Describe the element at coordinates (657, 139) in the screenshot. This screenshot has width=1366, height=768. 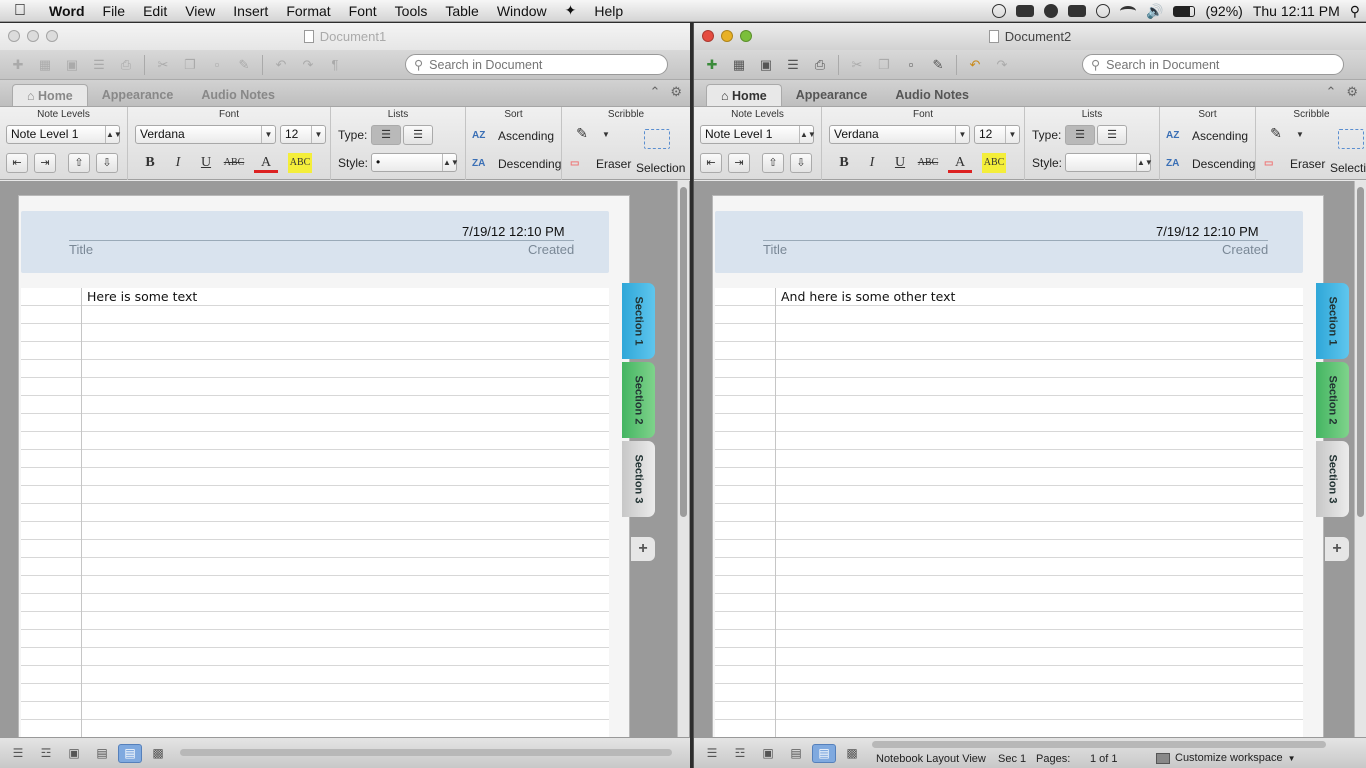
I see `selection-icon` at that location.